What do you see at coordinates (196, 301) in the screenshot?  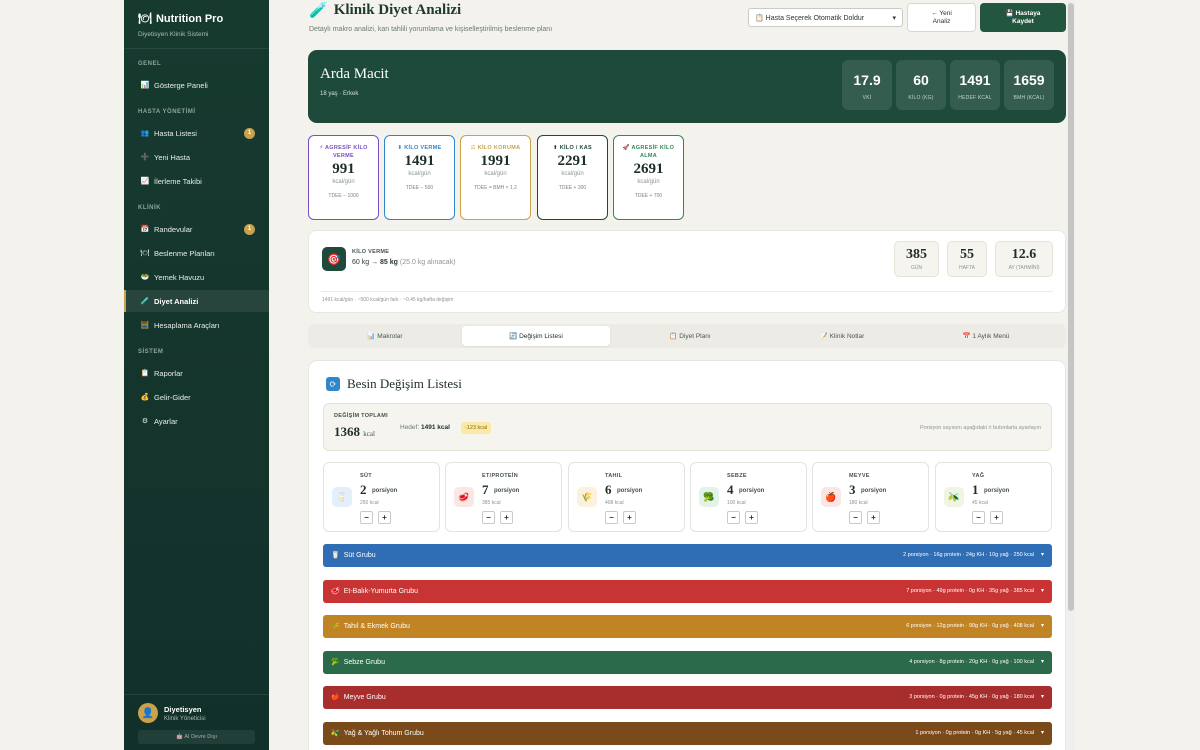 I see `sidebar-item-diet-analysis: 🧪 Diyet Analizi` at bounding box center [196, 301].